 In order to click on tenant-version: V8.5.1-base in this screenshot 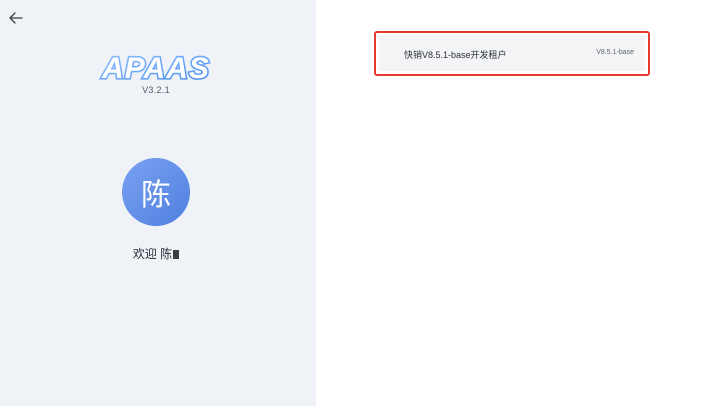, I will do `click(615, 52)`.